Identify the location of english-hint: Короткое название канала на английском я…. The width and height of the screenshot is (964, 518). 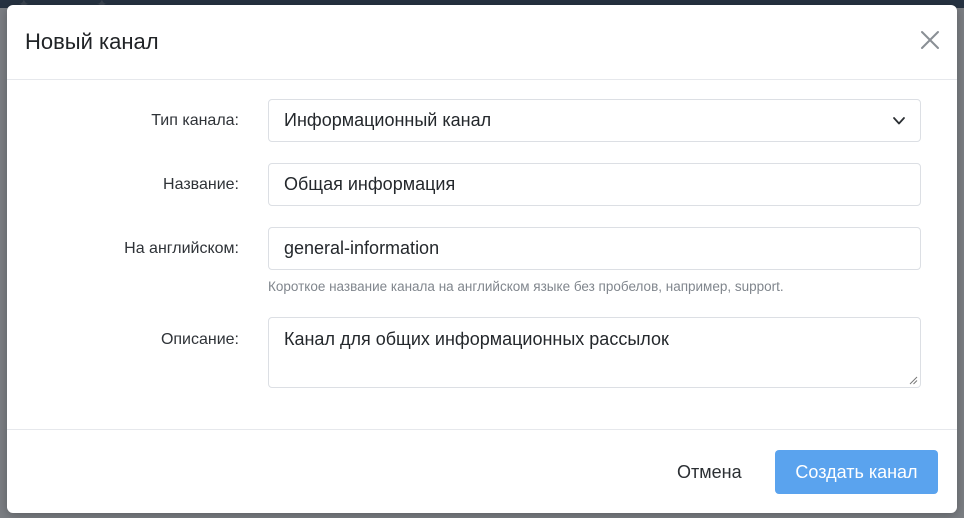
(526, 286).